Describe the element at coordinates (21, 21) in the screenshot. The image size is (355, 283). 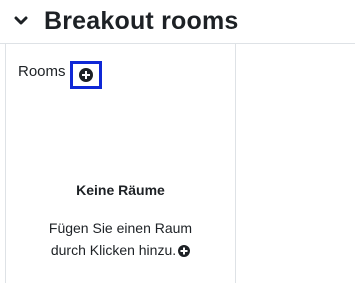
I see `chevron-down-icon` at that location.